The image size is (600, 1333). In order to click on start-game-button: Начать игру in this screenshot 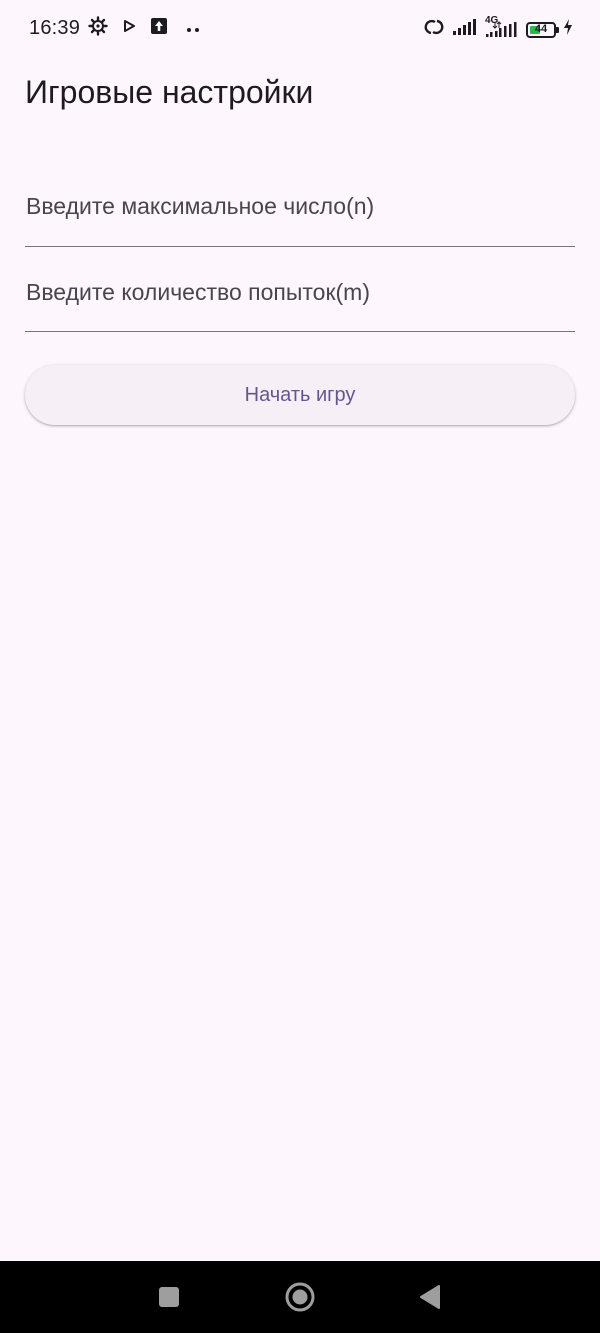, I will do `click(300, 395)`.